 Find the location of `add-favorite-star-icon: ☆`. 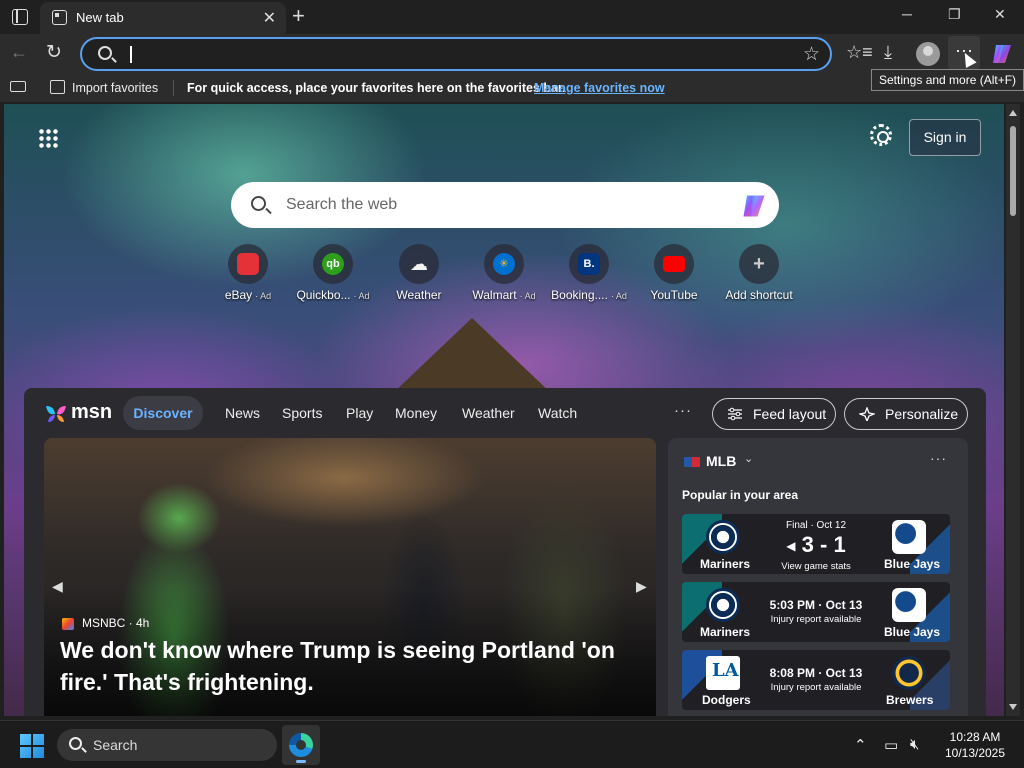

add-favorite-star-icon: ☆ is located at coordinates (811, 54).